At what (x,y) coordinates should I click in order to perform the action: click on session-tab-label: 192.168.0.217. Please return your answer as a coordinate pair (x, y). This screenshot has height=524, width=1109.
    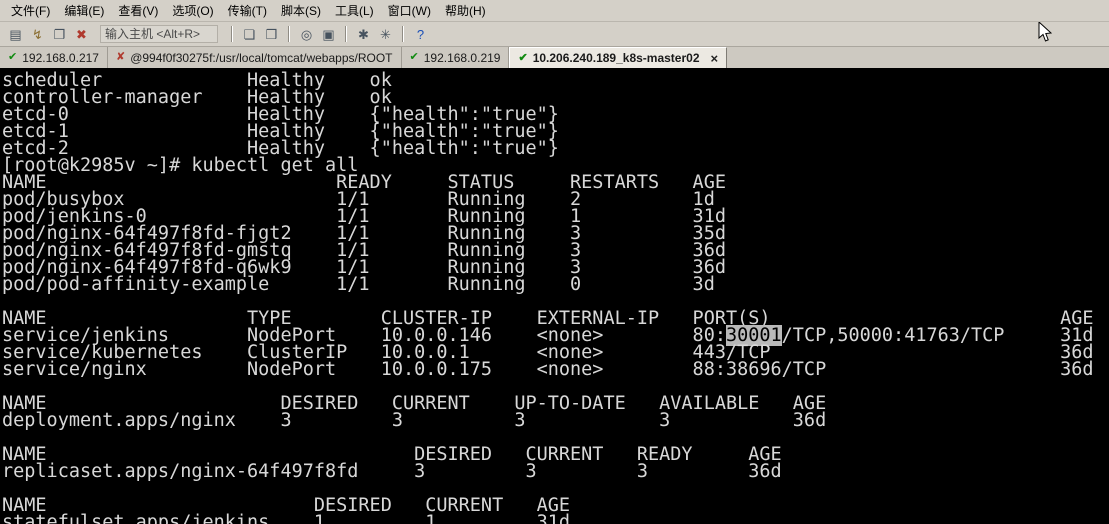
    Looking at the image, I should click on (60, 57).